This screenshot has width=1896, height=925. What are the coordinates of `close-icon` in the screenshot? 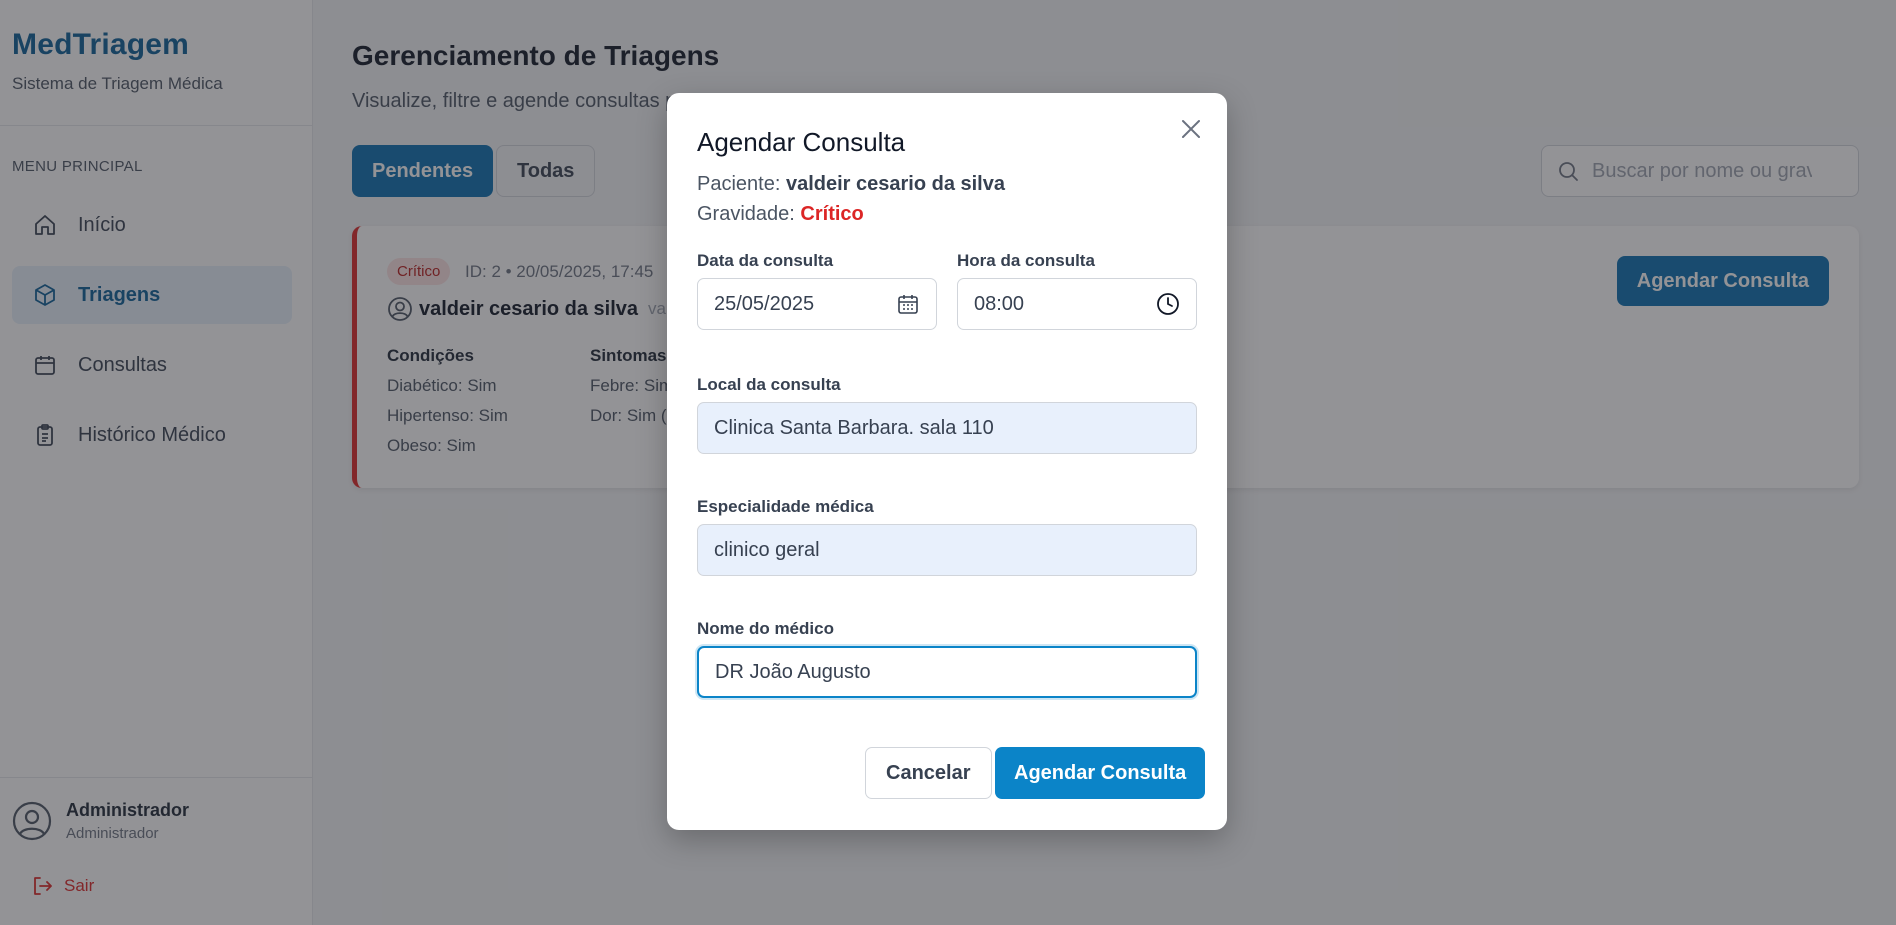 It's located at (1191, 129).